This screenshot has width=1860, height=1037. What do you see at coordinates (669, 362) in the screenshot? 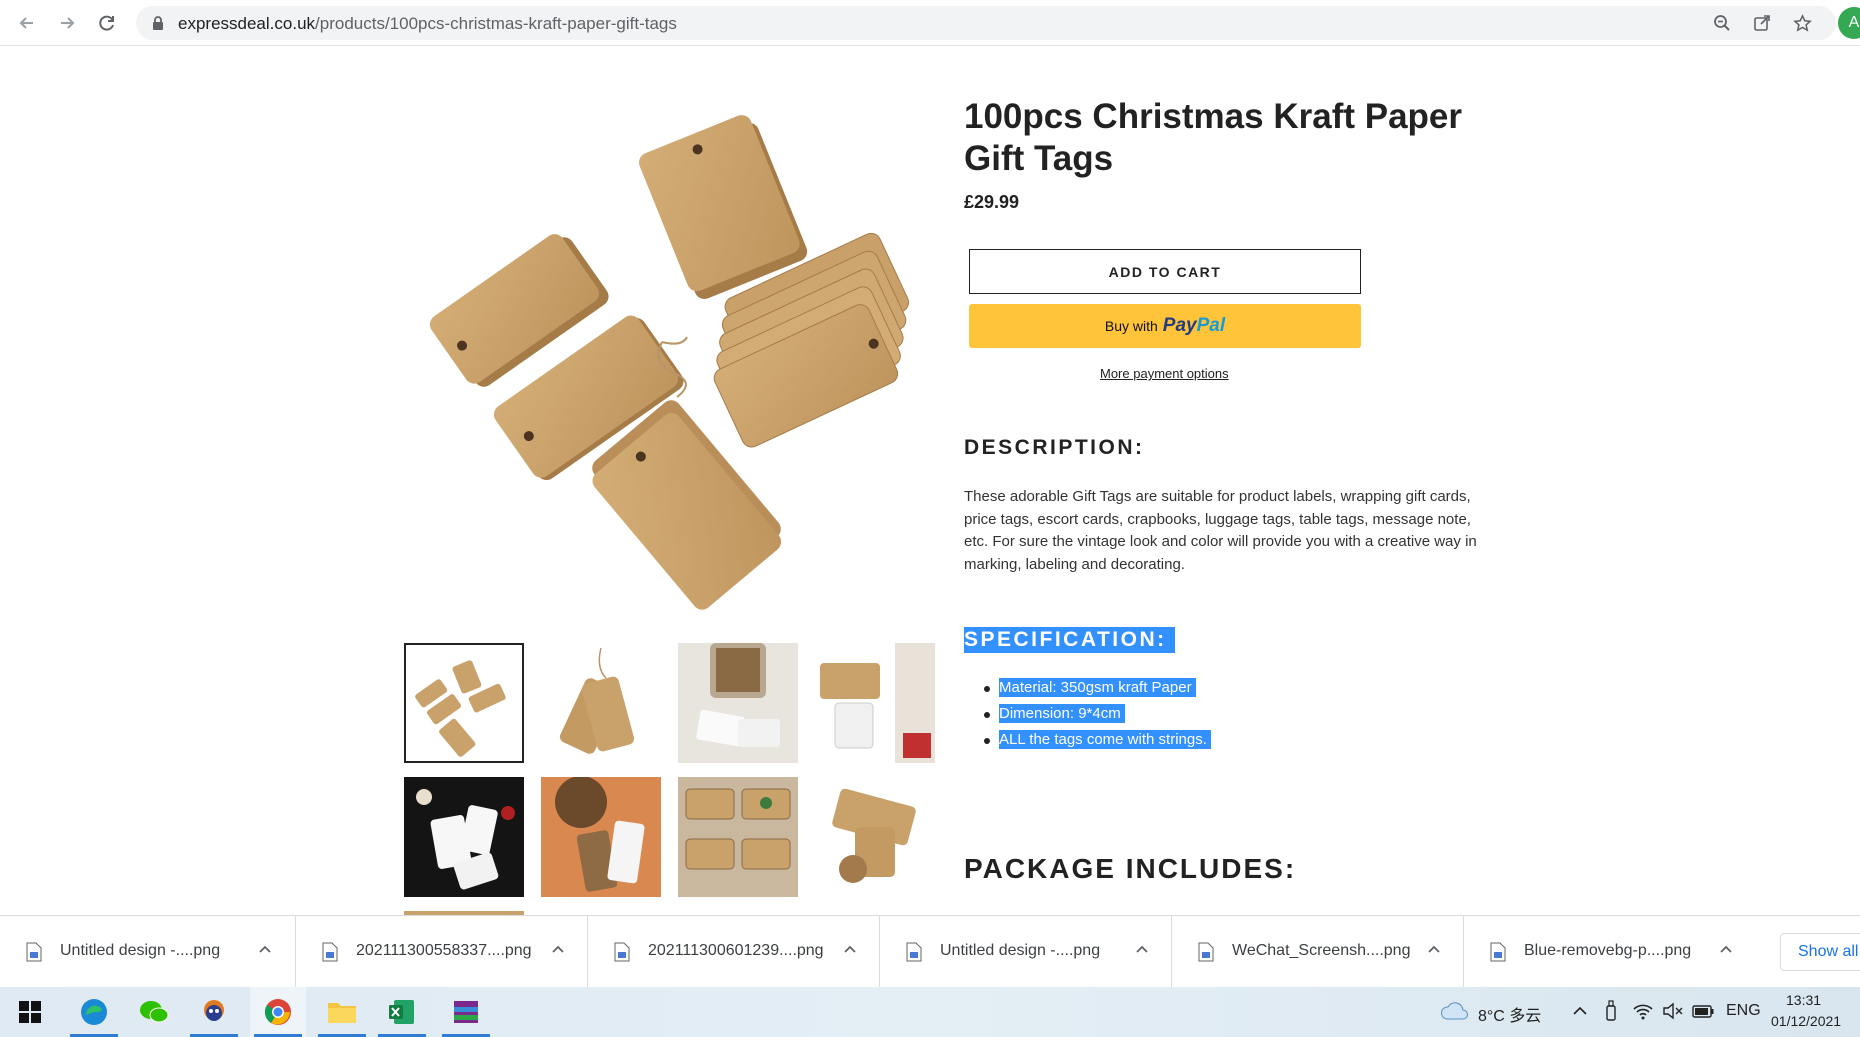
I see `kraft-tags-illustration` at bounding box center [669, 362].